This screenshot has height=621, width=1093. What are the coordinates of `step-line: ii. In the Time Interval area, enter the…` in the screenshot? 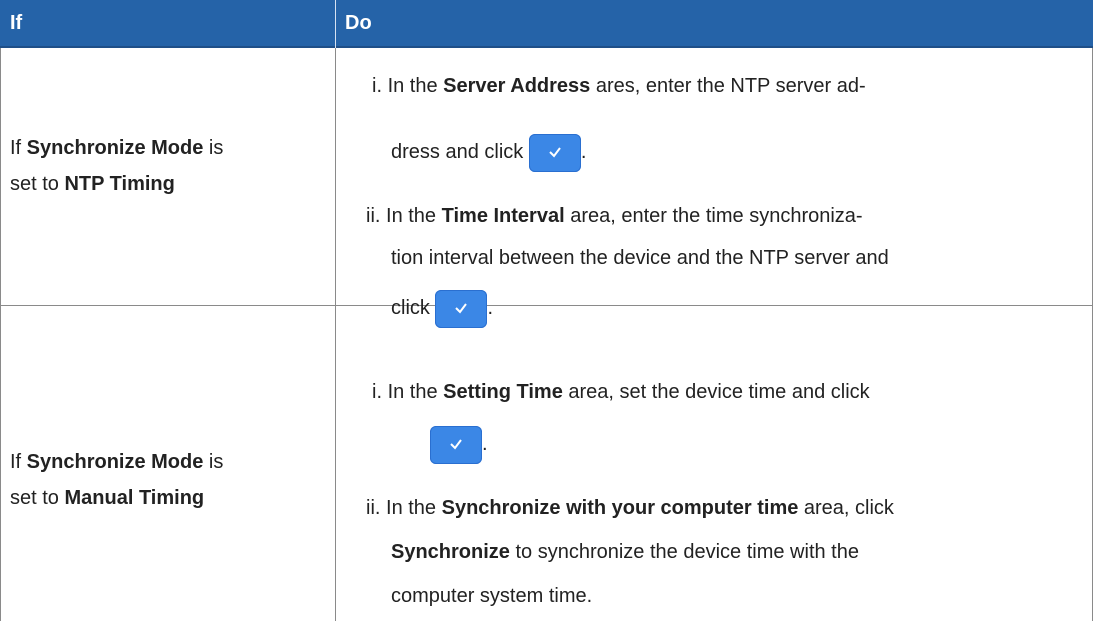 It's located at (614, 216).